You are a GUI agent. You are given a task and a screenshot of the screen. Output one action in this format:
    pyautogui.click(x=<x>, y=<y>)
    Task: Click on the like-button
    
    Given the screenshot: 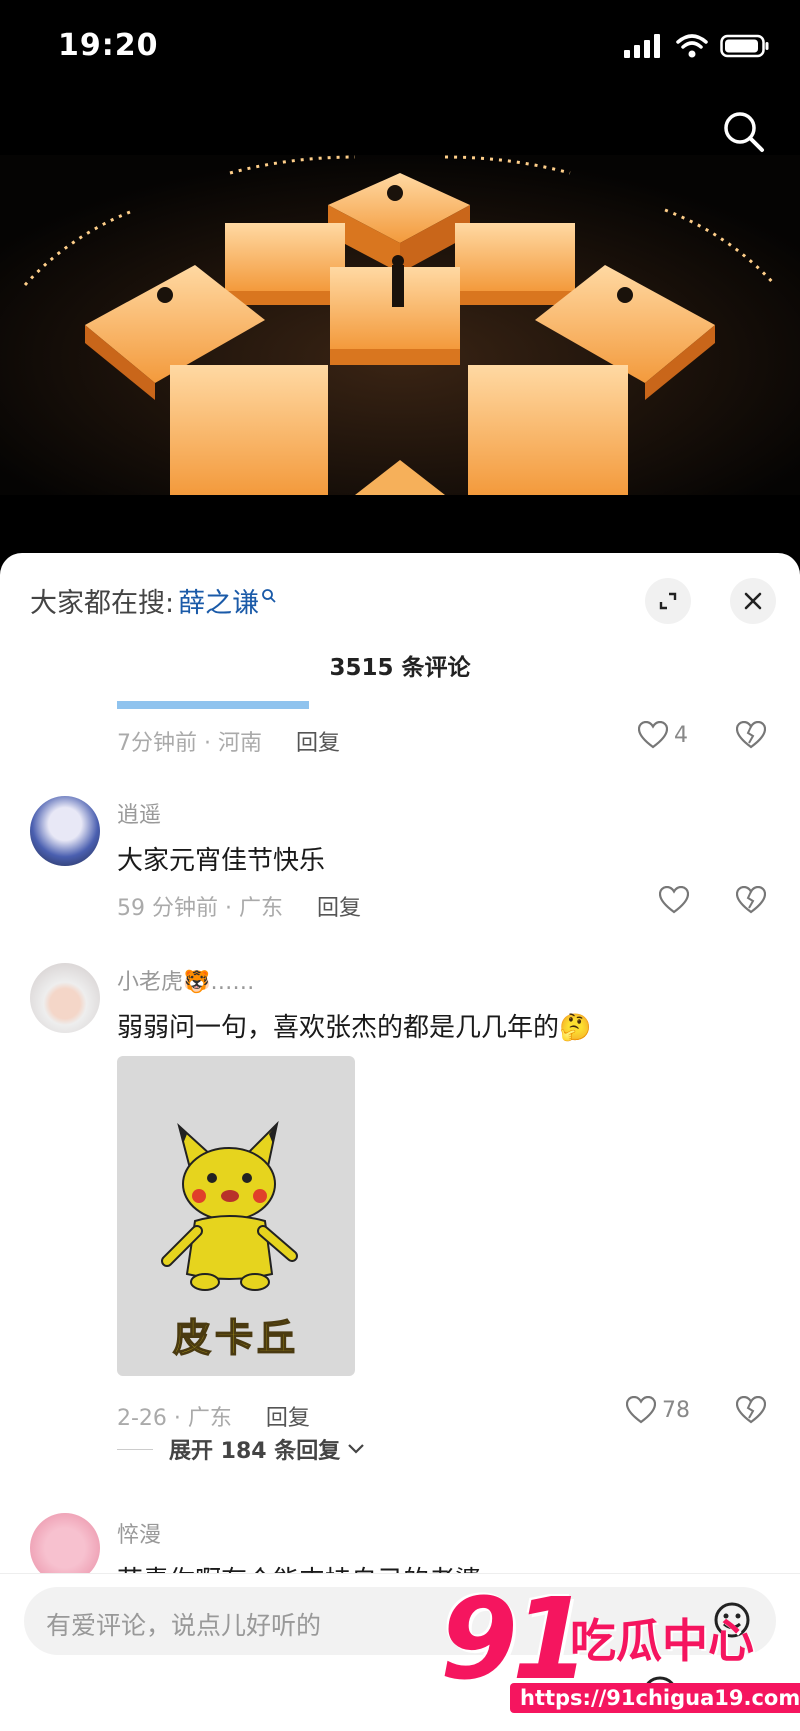 What is the action you would take?
    pyautogui.click(x=674, y=900)
    